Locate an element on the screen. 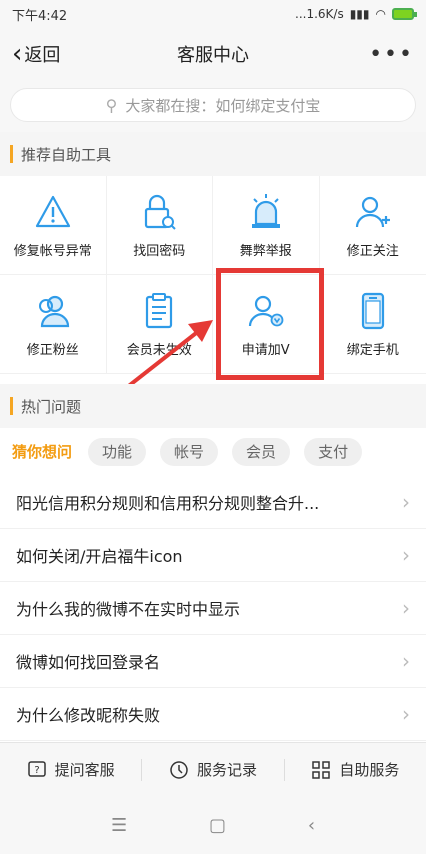 This screenshot has width=426, height=854. more-icon: ••• is located at coordinates (391, 54).